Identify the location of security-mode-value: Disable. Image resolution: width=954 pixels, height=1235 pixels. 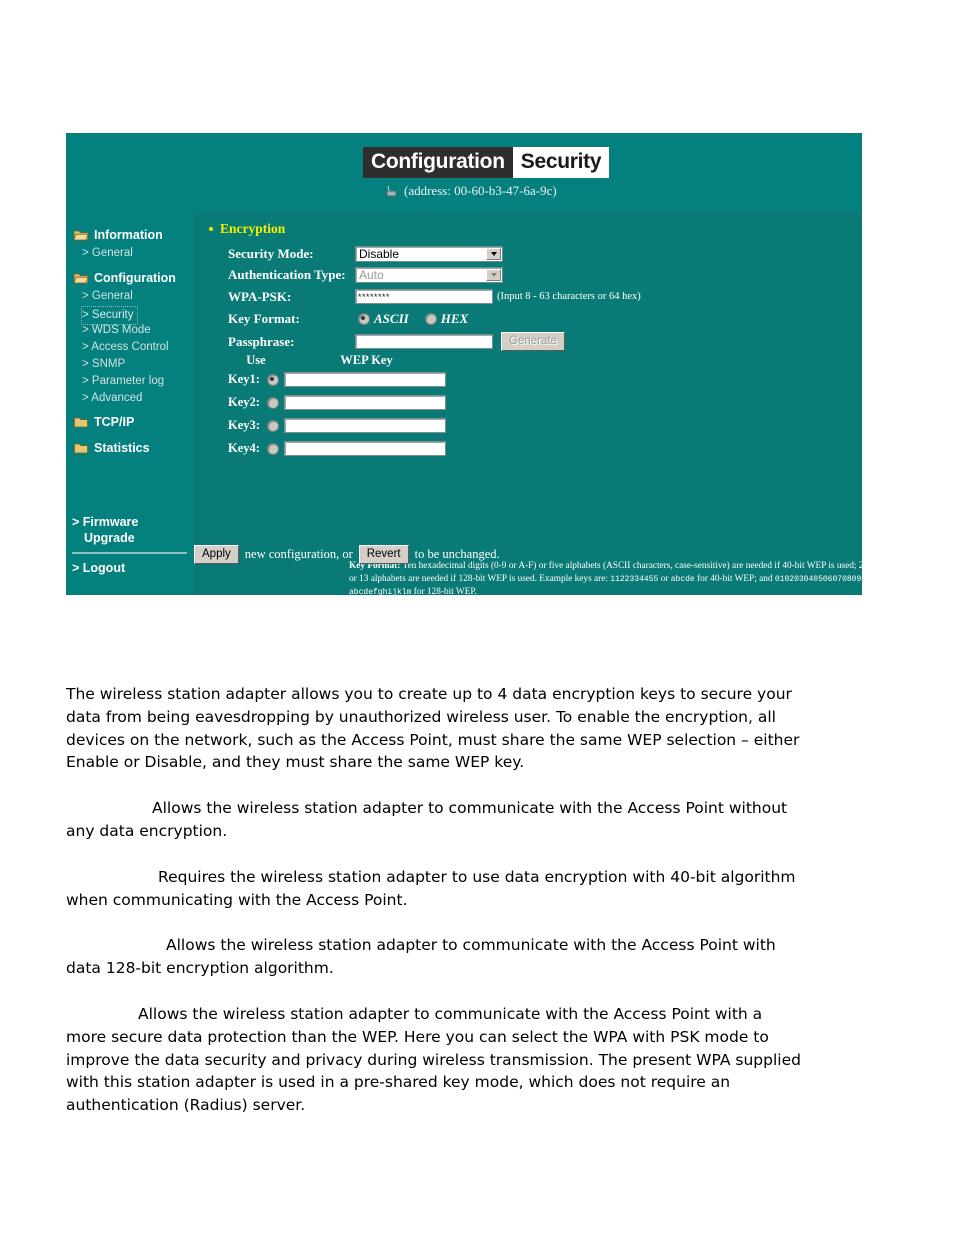
(379, 253).